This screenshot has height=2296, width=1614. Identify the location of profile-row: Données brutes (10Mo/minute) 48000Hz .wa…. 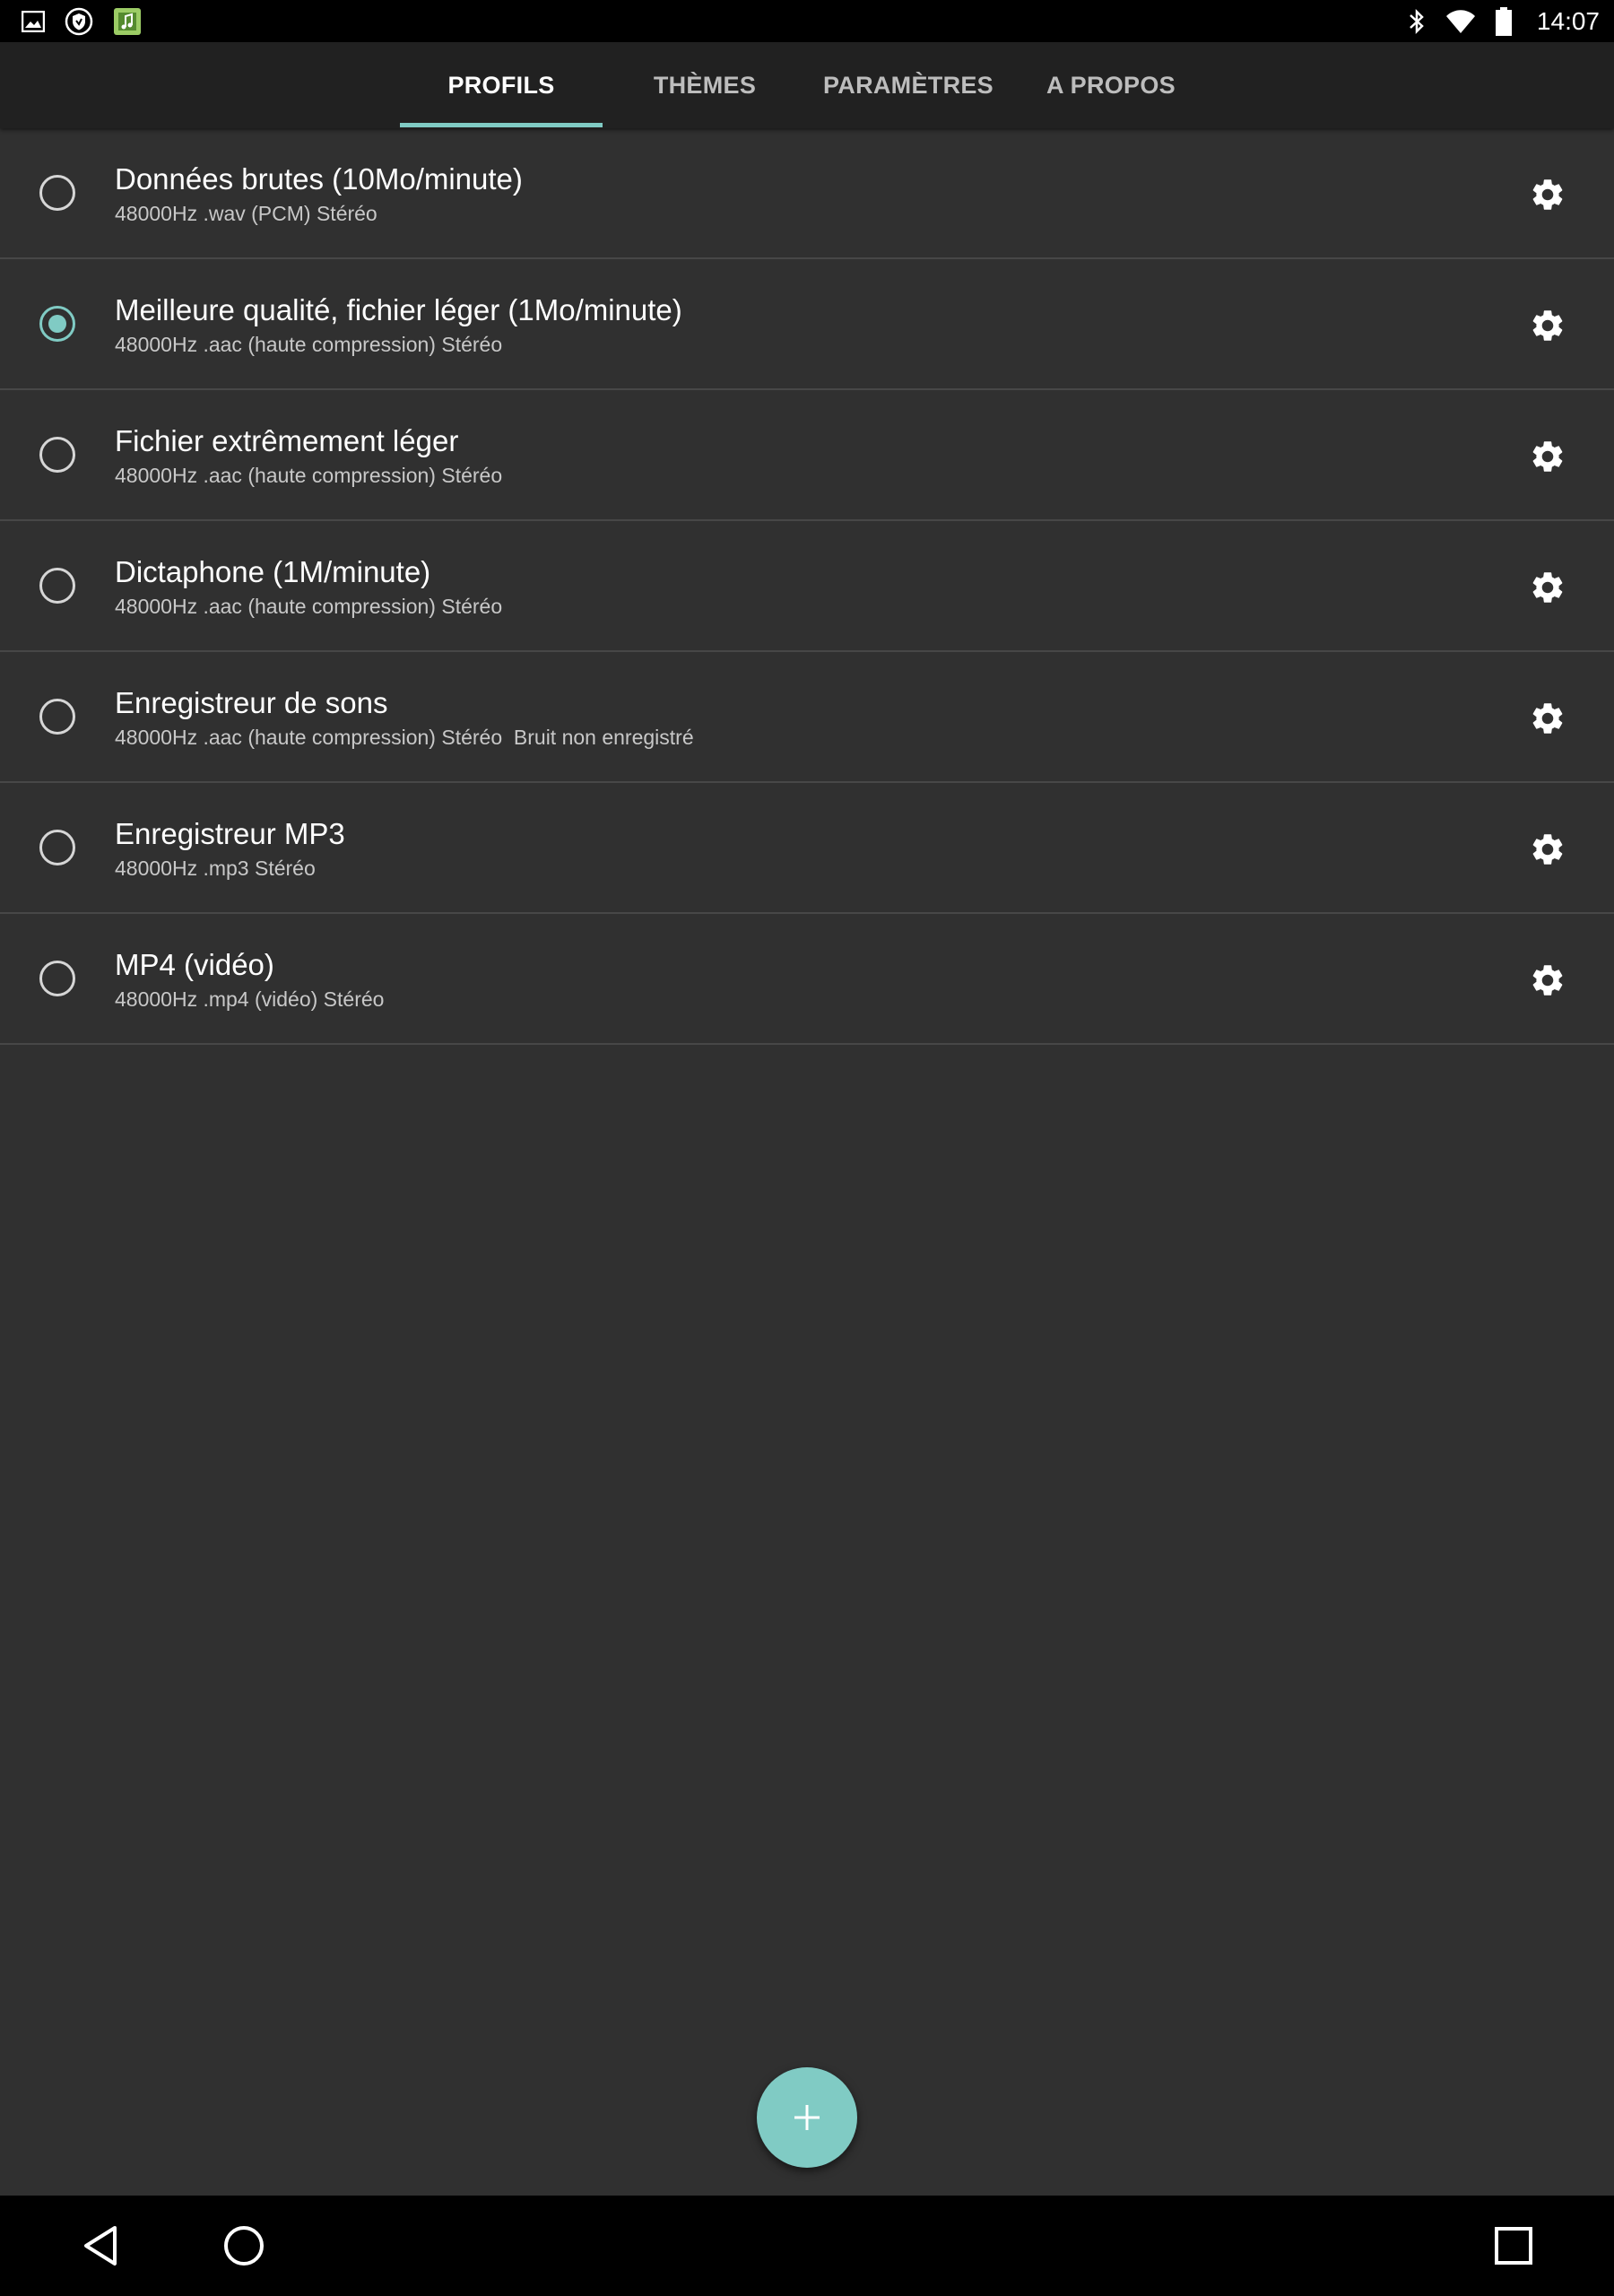
(807, 193).